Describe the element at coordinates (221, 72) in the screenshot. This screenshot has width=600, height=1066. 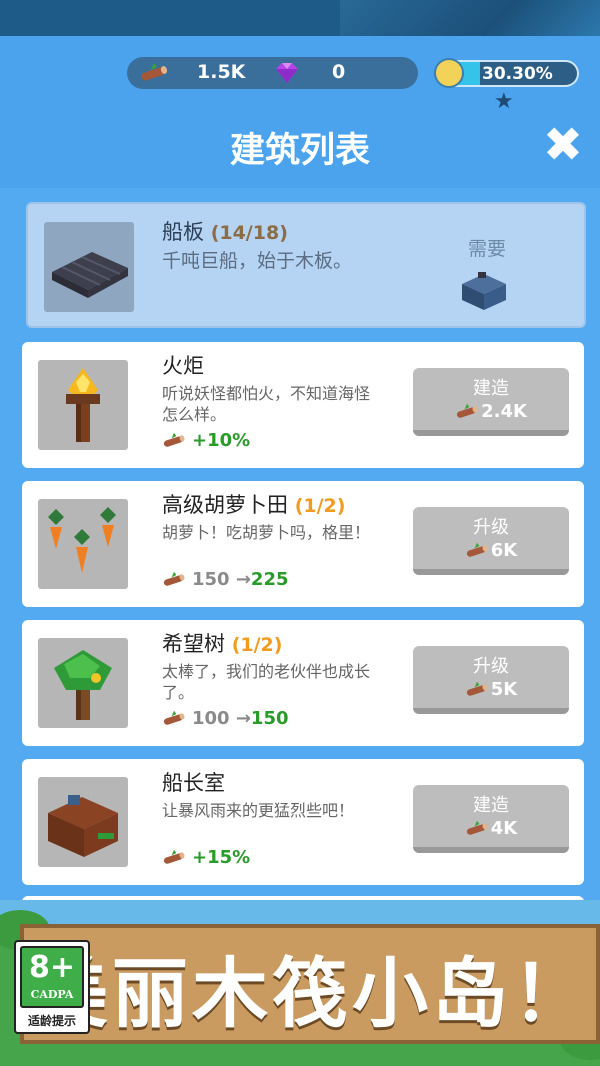
I see `wood-amount: 1.5K` at that location.